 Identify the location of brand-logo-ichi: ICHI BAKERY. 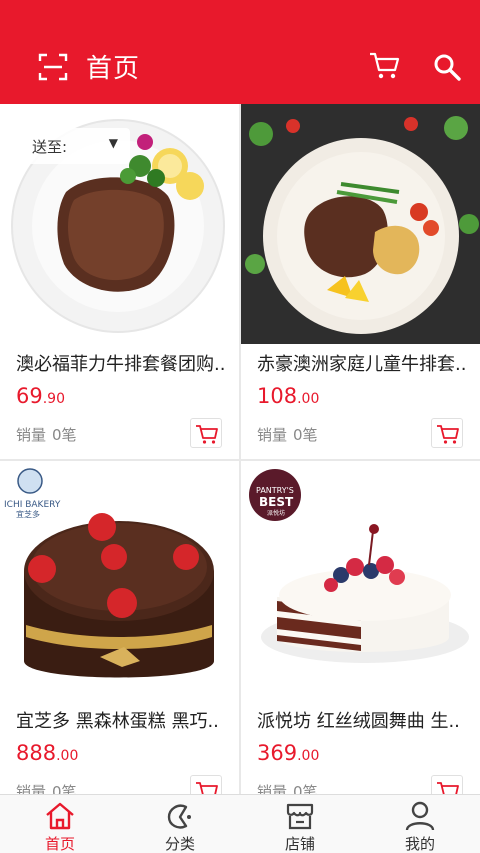
(32, 505).